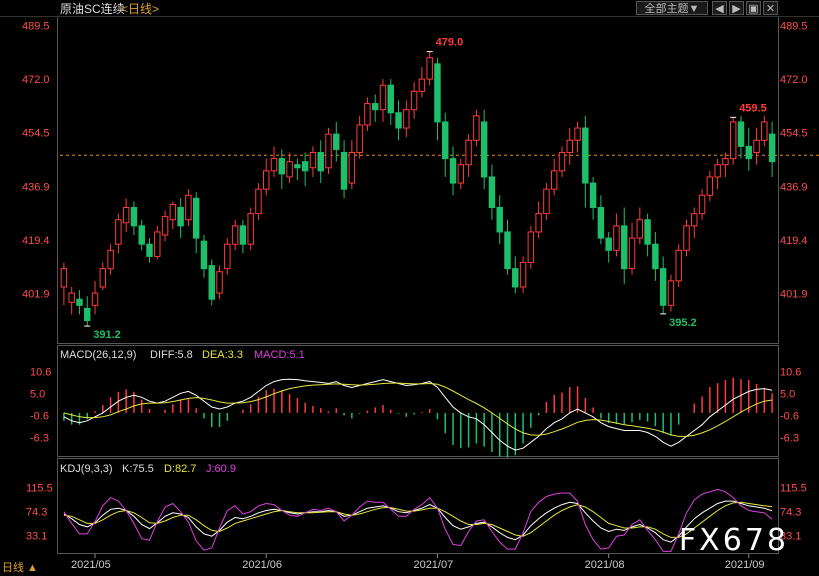 Image resolution: width=819 pixels, height=576 pixels. Describe the element at coordinates (794, 27) in the screenshot. I see `price-tick-right: 489.5` at that location.